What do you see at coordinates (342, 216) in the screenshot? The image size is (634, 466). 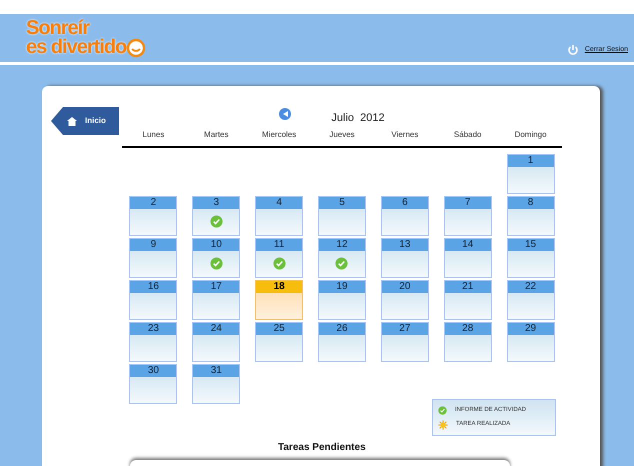 I see `day-cell: 5` at bounding box center [342, 216].